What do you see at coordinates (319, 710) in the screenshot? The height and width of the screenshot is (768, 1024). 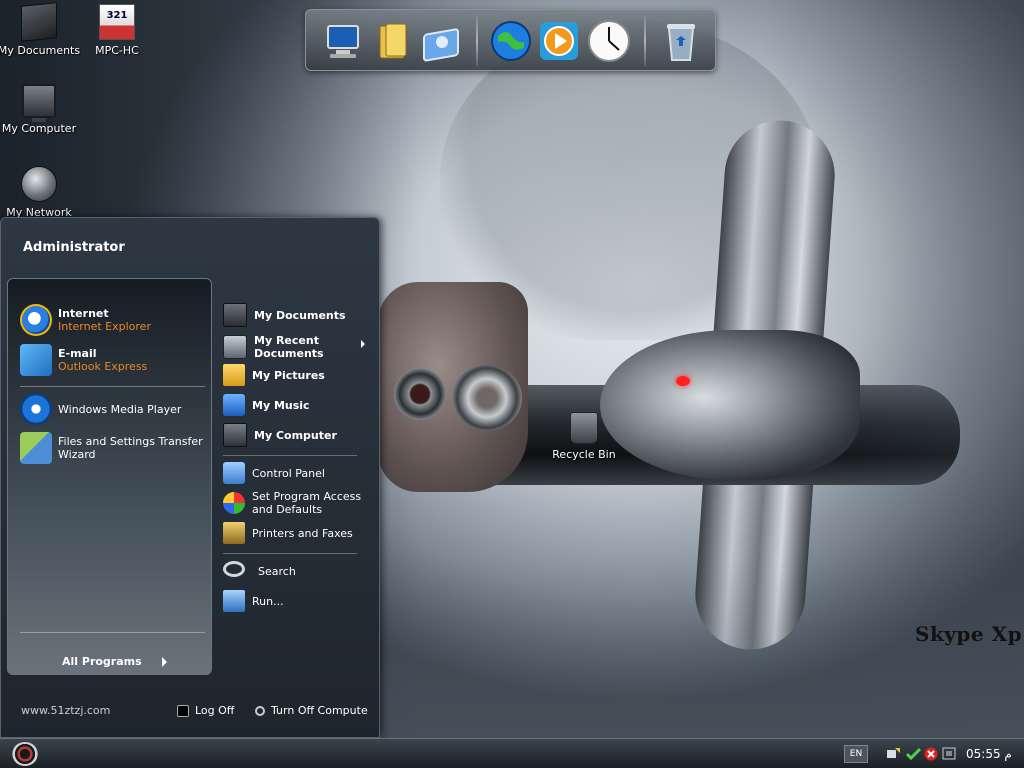 I see `turn-off-label: Turn Off Compute` at bounding box center [319, 710].